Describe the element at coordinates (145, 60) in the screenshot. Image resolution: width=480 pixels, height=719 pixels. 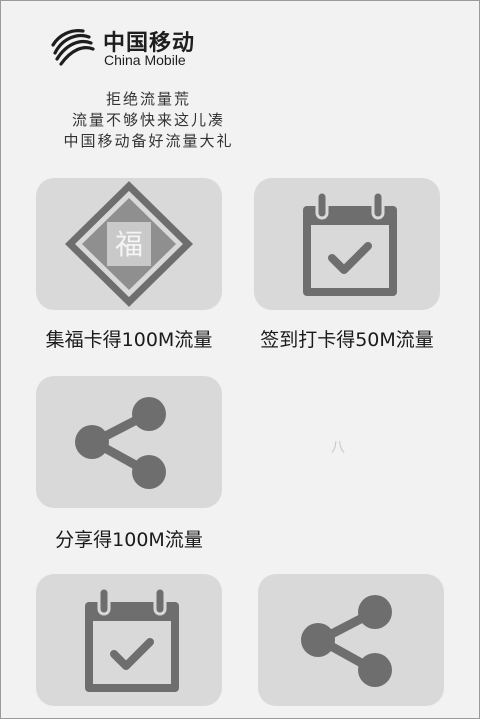
I see `brand-name-en: China Mobile` at that location.